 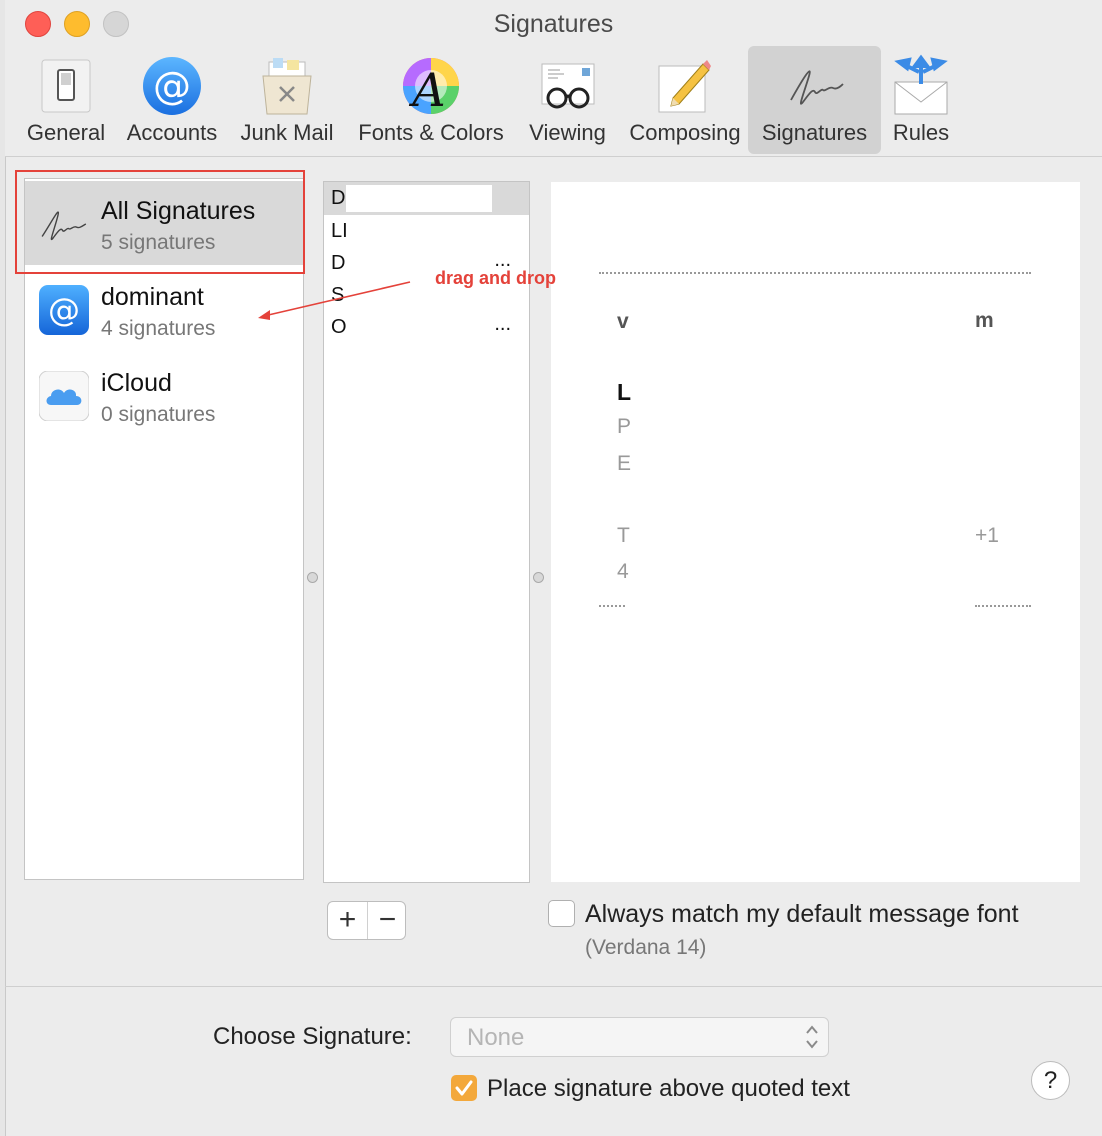 I want to click on tab-signatures: Signatures, so click(x=814, y=100).